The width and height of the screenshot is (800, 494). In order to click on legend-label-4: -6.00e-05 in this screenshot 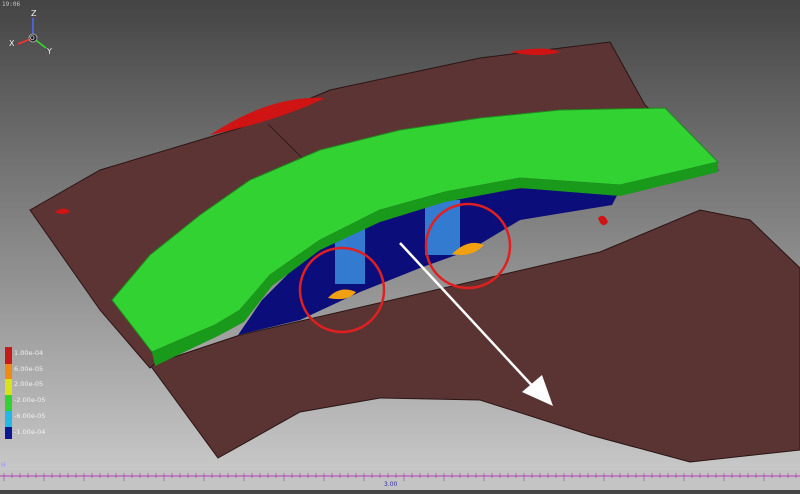, I will do `click(30, 416)`.